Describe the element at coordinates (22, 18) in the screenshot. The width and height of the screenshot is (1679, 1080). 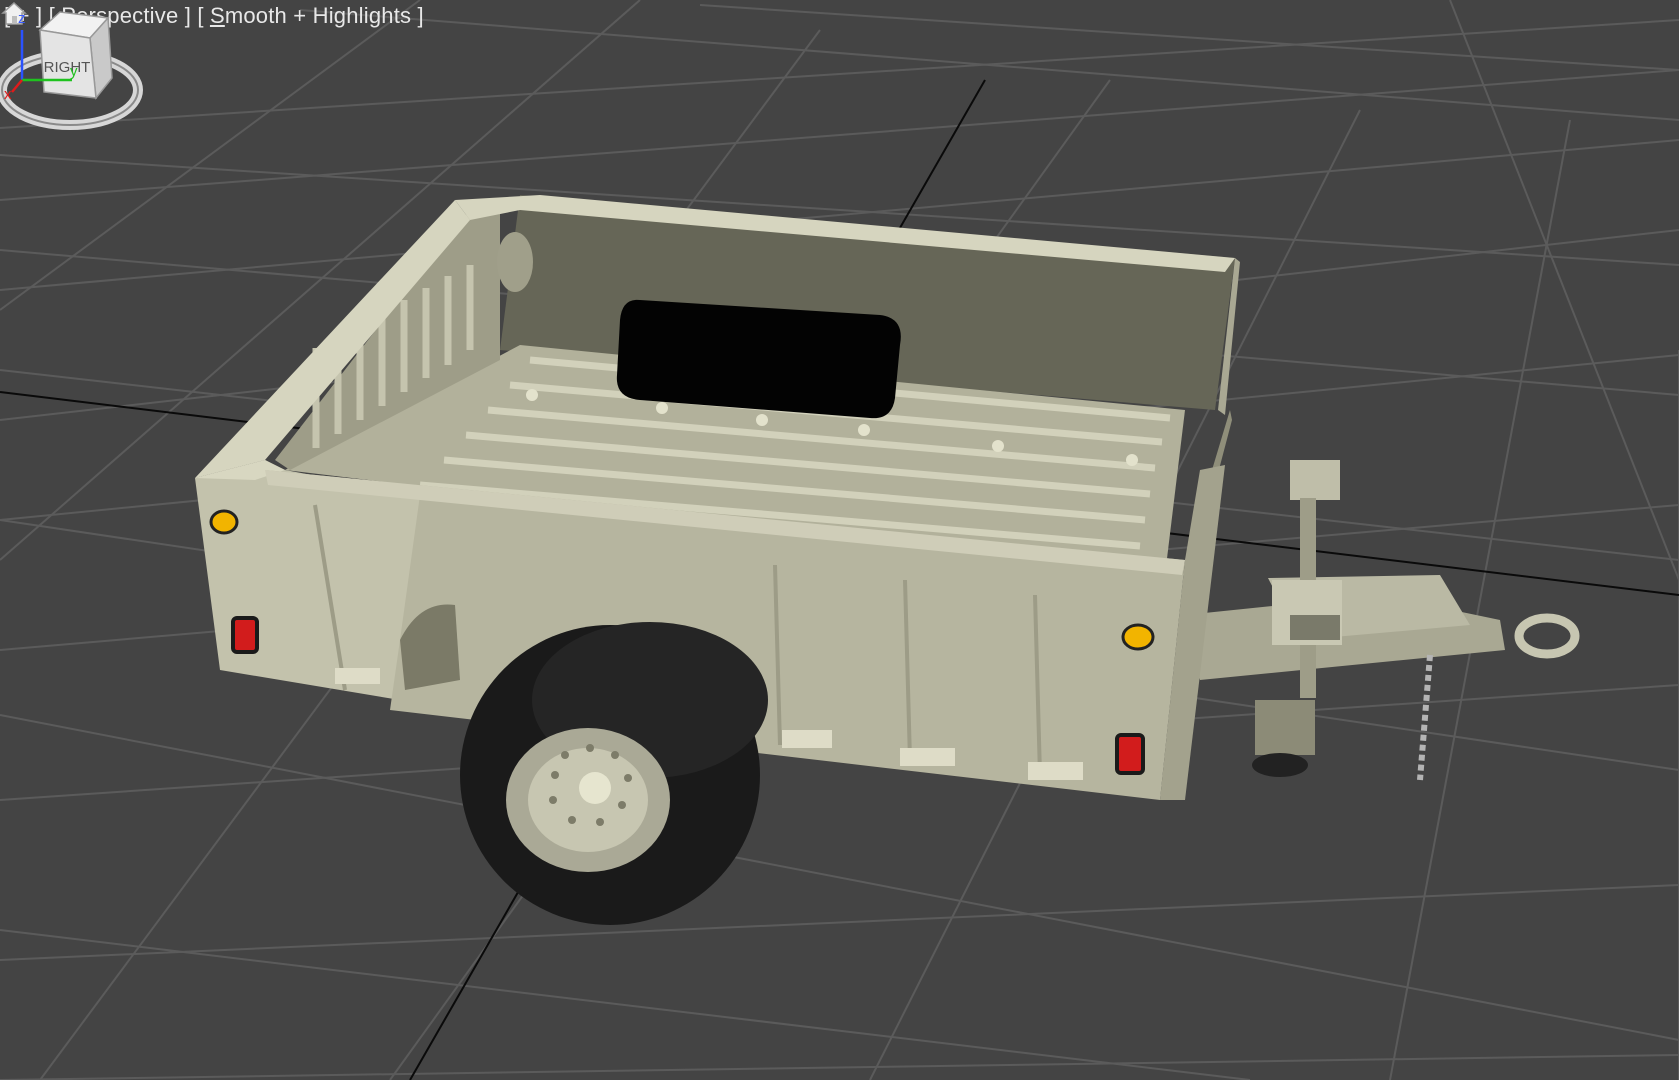
I see `axis-z-label: z` at that location.